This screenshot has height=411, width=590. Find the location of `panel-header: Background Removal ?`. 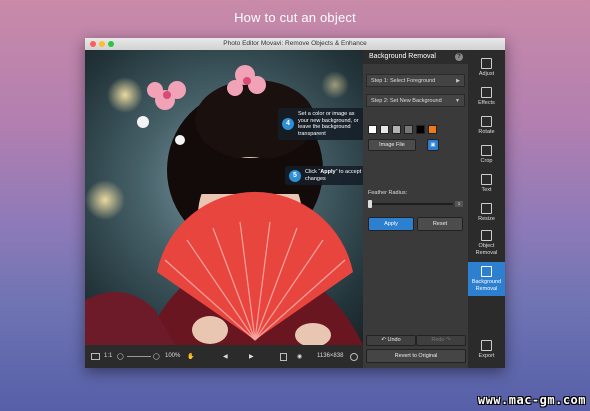

panel-header: Background Removal ? is located at coordinates (415, 57).